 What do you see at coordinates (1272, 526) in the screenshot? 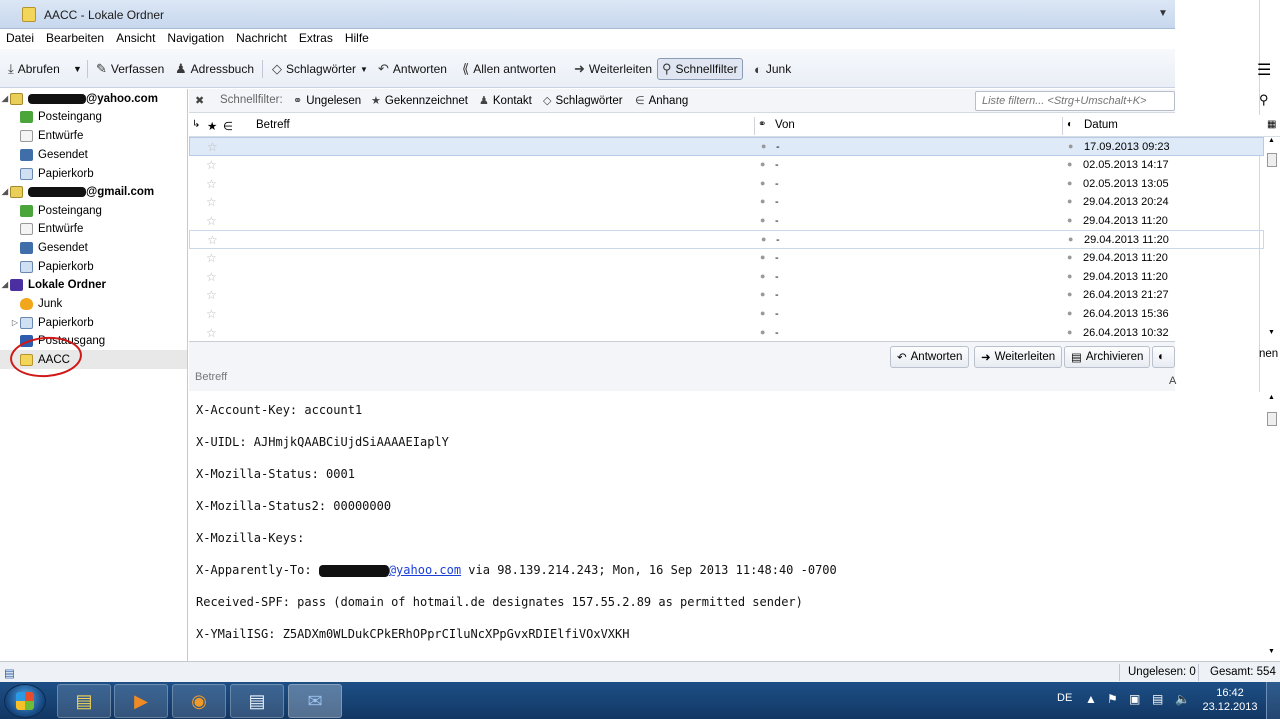
I see `message-body-scrollbar: ▲ ▼` at bounding box center [1272, 526].